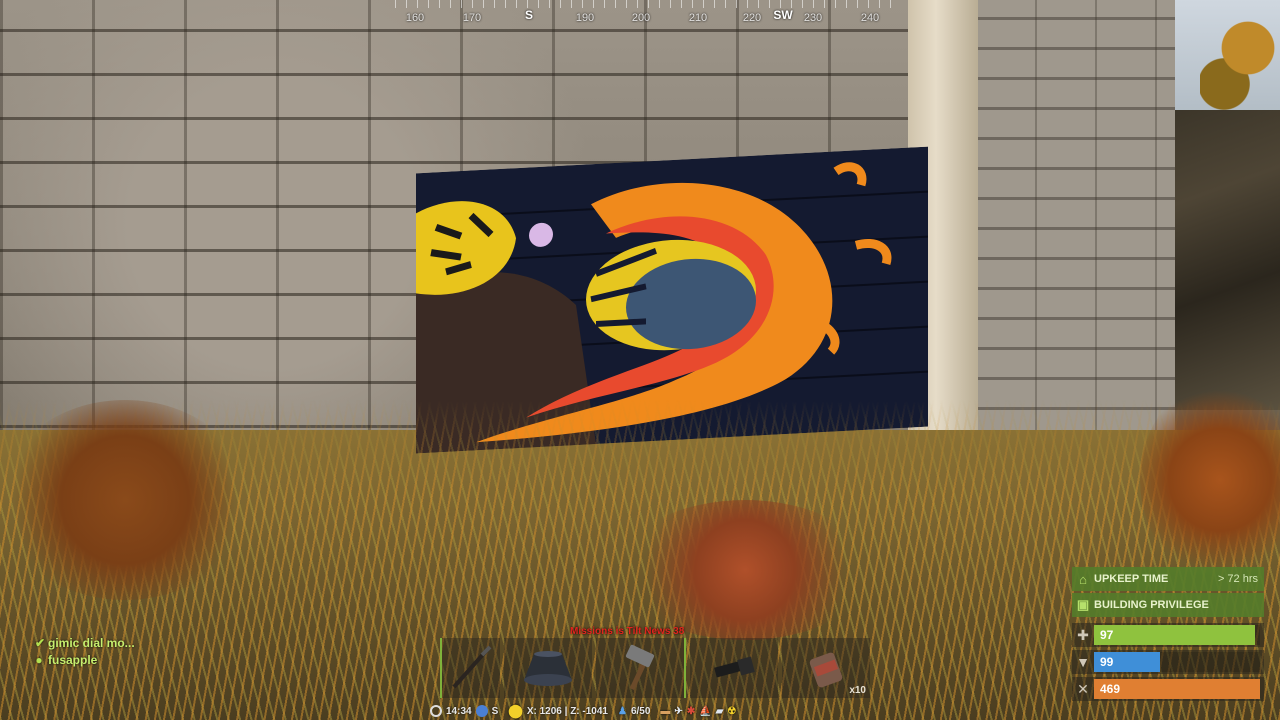 This screenshot has height=720, width=1280. What do you see at coordinates (436, 711) in the screenshot?
I see `clock-icon` at bounding box center [436, 711].